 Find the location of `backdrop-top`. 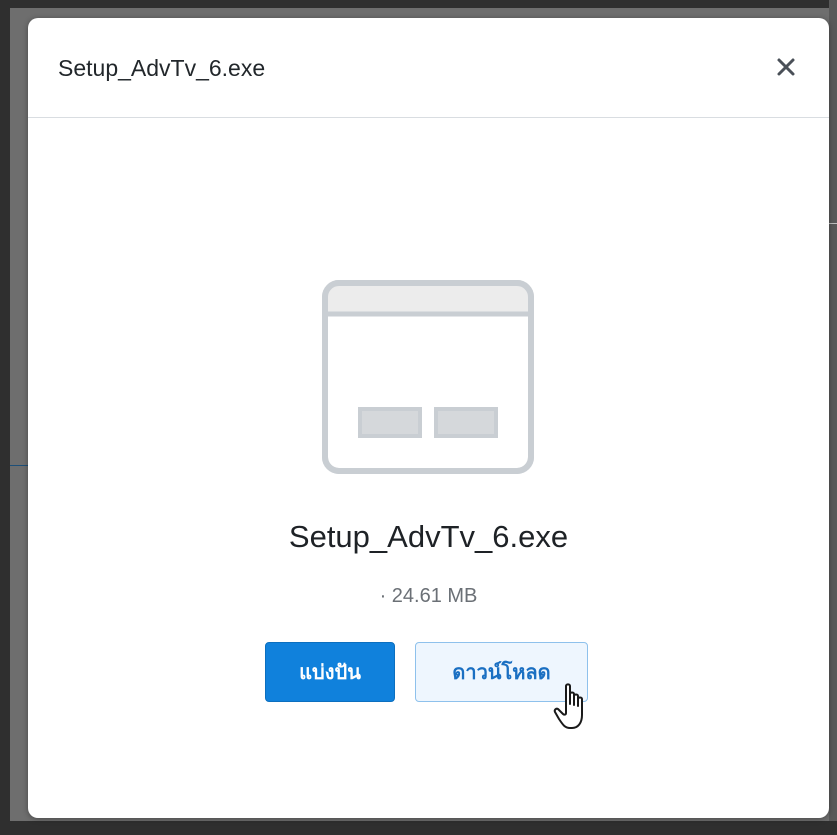

backdrop-top is located at coordinates (418, 4).